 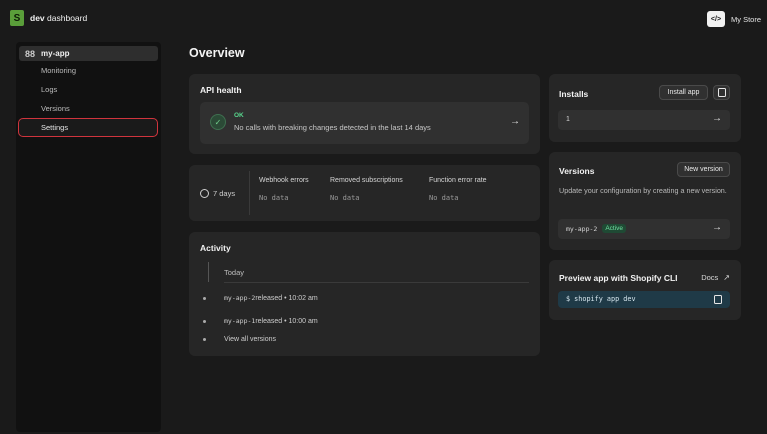 I want to click on period-selector: 7 days, so click(x=217, y=193).